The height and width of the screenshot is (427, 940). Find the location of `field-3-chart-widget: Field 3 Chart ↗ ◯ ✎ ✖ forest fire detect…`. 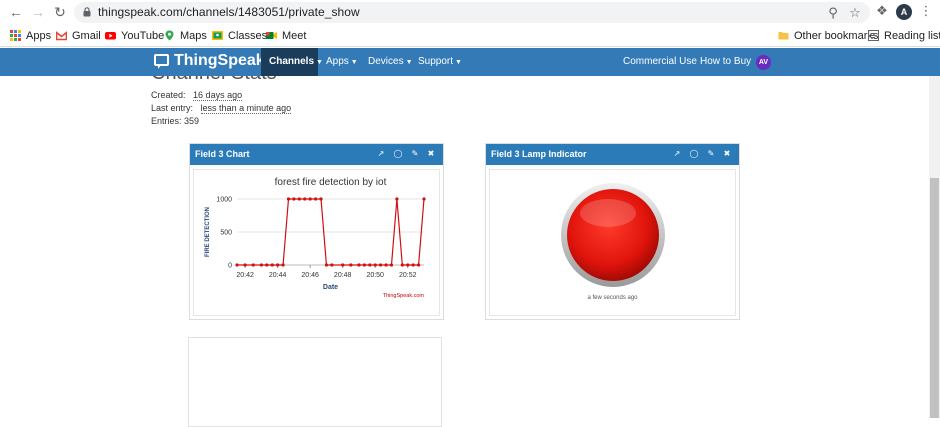

field-3-chart-widget: Field 3 Chart ↗ ◯ ✎ ✖ forest fire detect… is located at coordinates (316, 231).